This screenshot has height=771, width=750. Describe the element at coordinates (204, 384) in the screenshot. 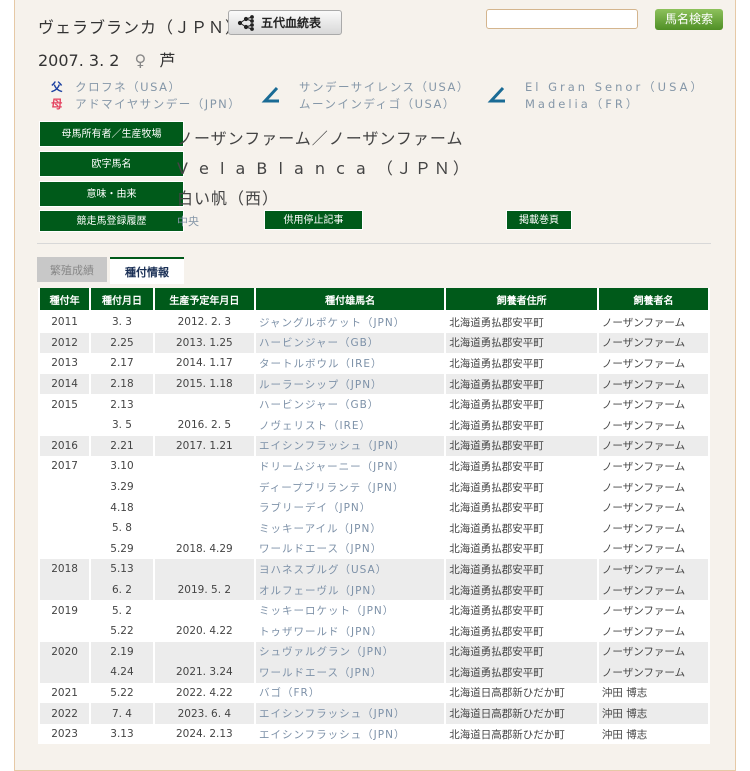

I see `expected-birth-date: 2015. 1.18` at that location.